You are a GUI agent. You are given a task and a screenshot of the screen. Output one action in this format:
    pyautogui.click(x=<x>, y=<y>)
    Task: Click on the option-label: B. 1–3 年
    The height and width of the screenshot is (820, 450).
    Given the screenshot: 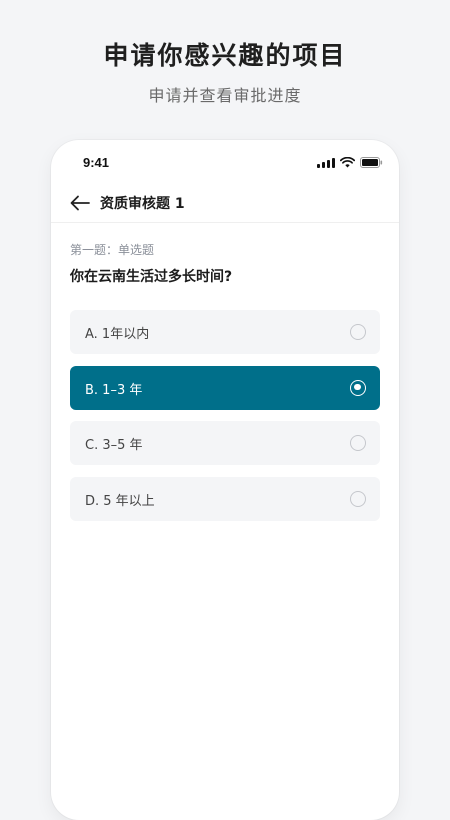 What is the action you would take?
    pyautogui.click(x=114, y=390)
    